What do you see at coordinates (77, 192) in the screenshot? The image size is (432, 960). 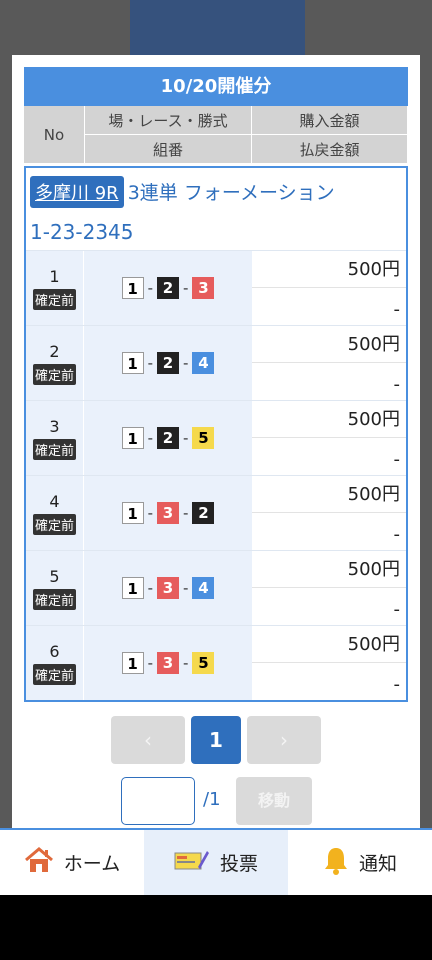 I see `venue-race-link: 多摩川 9R` at bounding box center [77, 192].